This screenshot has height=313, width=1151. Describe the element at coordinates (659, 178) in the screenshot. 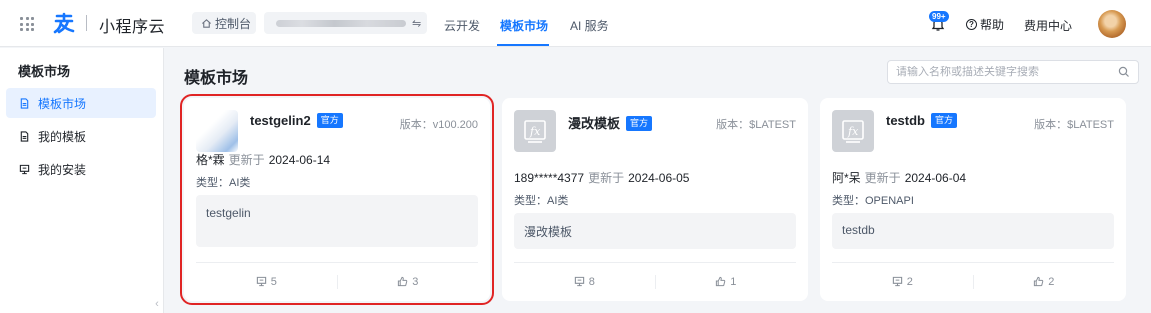

I see `updated-date: 2024-06-05` at that location.